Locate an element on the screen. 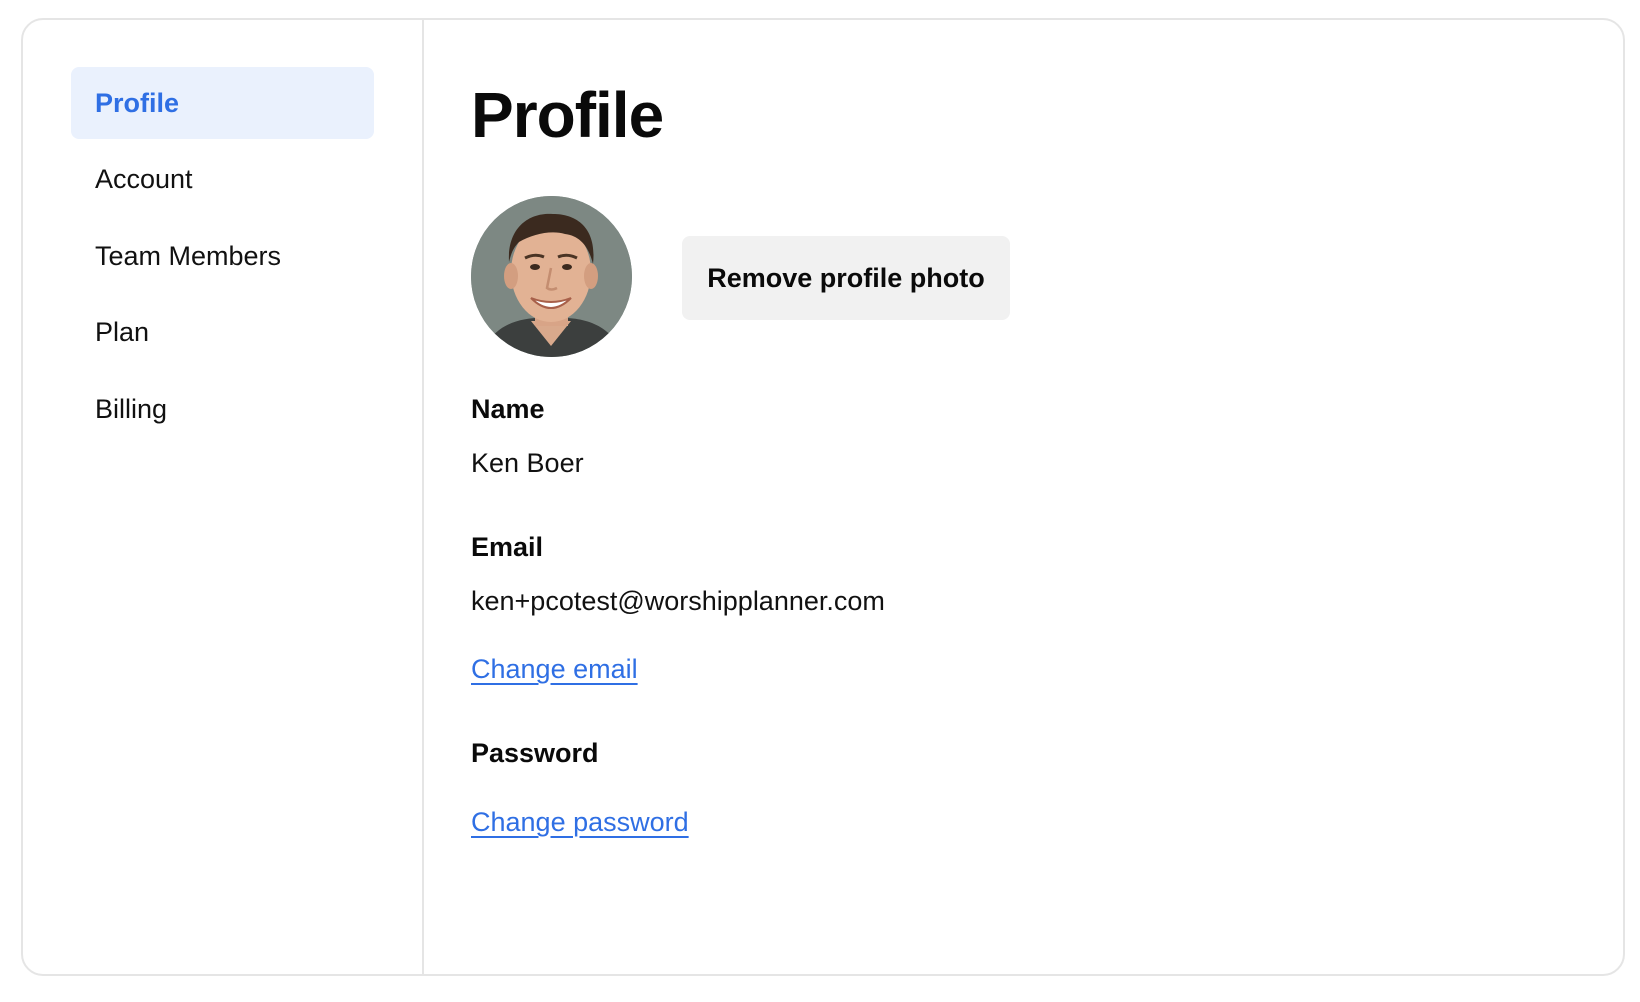 This screenshot has height=1002, width=1640. email-value: ken+pcotest@worshipplanner.com is located at coordinates (678, 601).